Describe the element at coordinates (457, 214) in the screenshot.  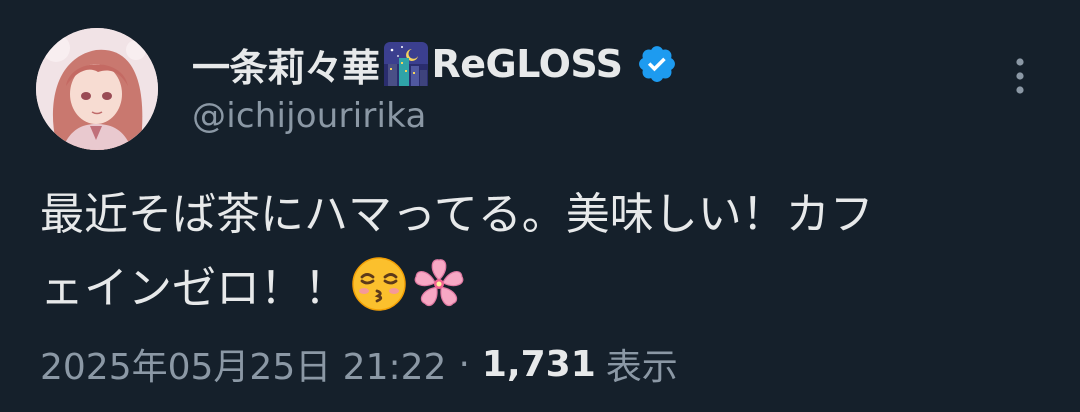
I see `tweet-text-line-1: 最近そば茶にハマってる。美味しい！カフ` at that location.